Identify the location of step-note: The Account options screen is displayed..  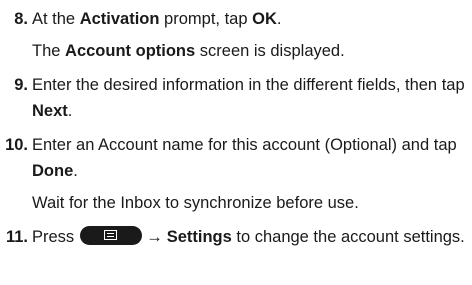
(188, 51).